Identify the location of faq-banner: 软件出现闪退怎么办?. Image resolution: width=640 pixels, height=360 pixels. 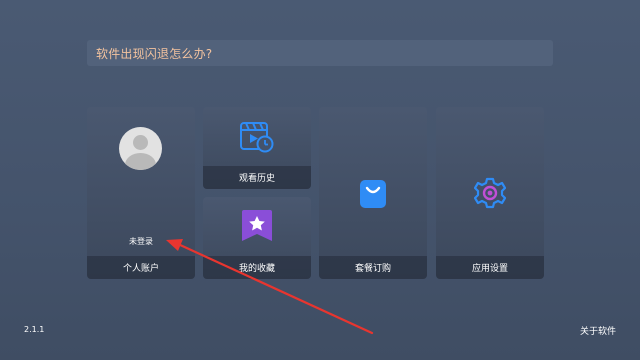
(320, 53).